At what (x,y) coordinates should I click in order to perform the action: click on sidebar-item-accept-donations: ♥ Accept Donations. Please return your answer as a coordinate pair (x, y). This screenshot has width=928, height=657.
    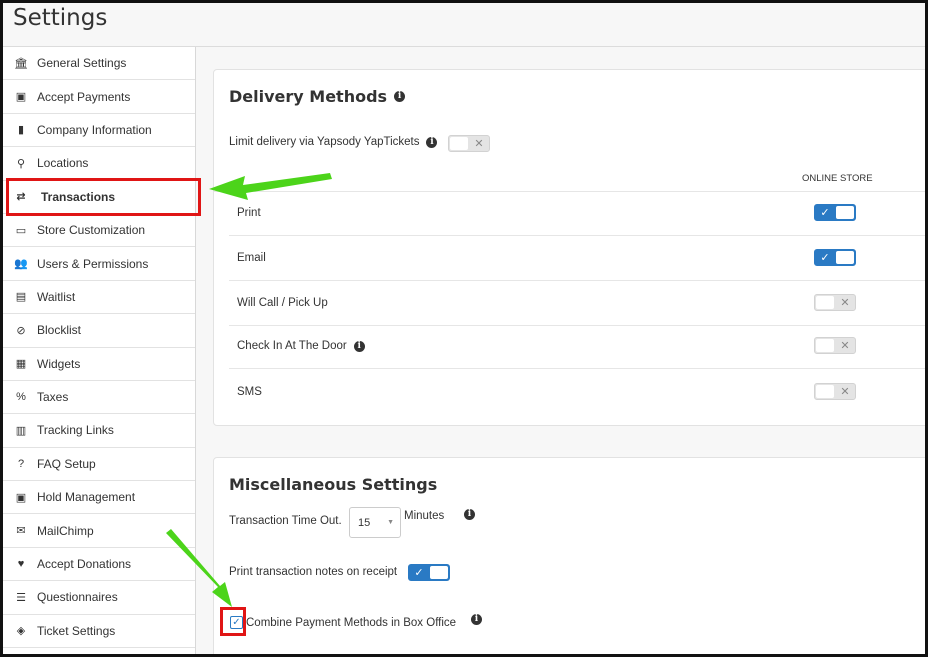
    Looking at the image, I should click on (99, 565).